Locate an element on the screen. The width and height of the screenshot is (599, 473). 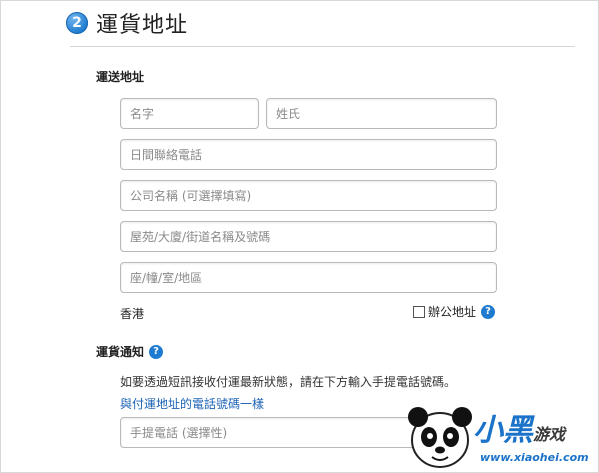
step-header: 2 運貨地址 is located at coordinates (127, 23).